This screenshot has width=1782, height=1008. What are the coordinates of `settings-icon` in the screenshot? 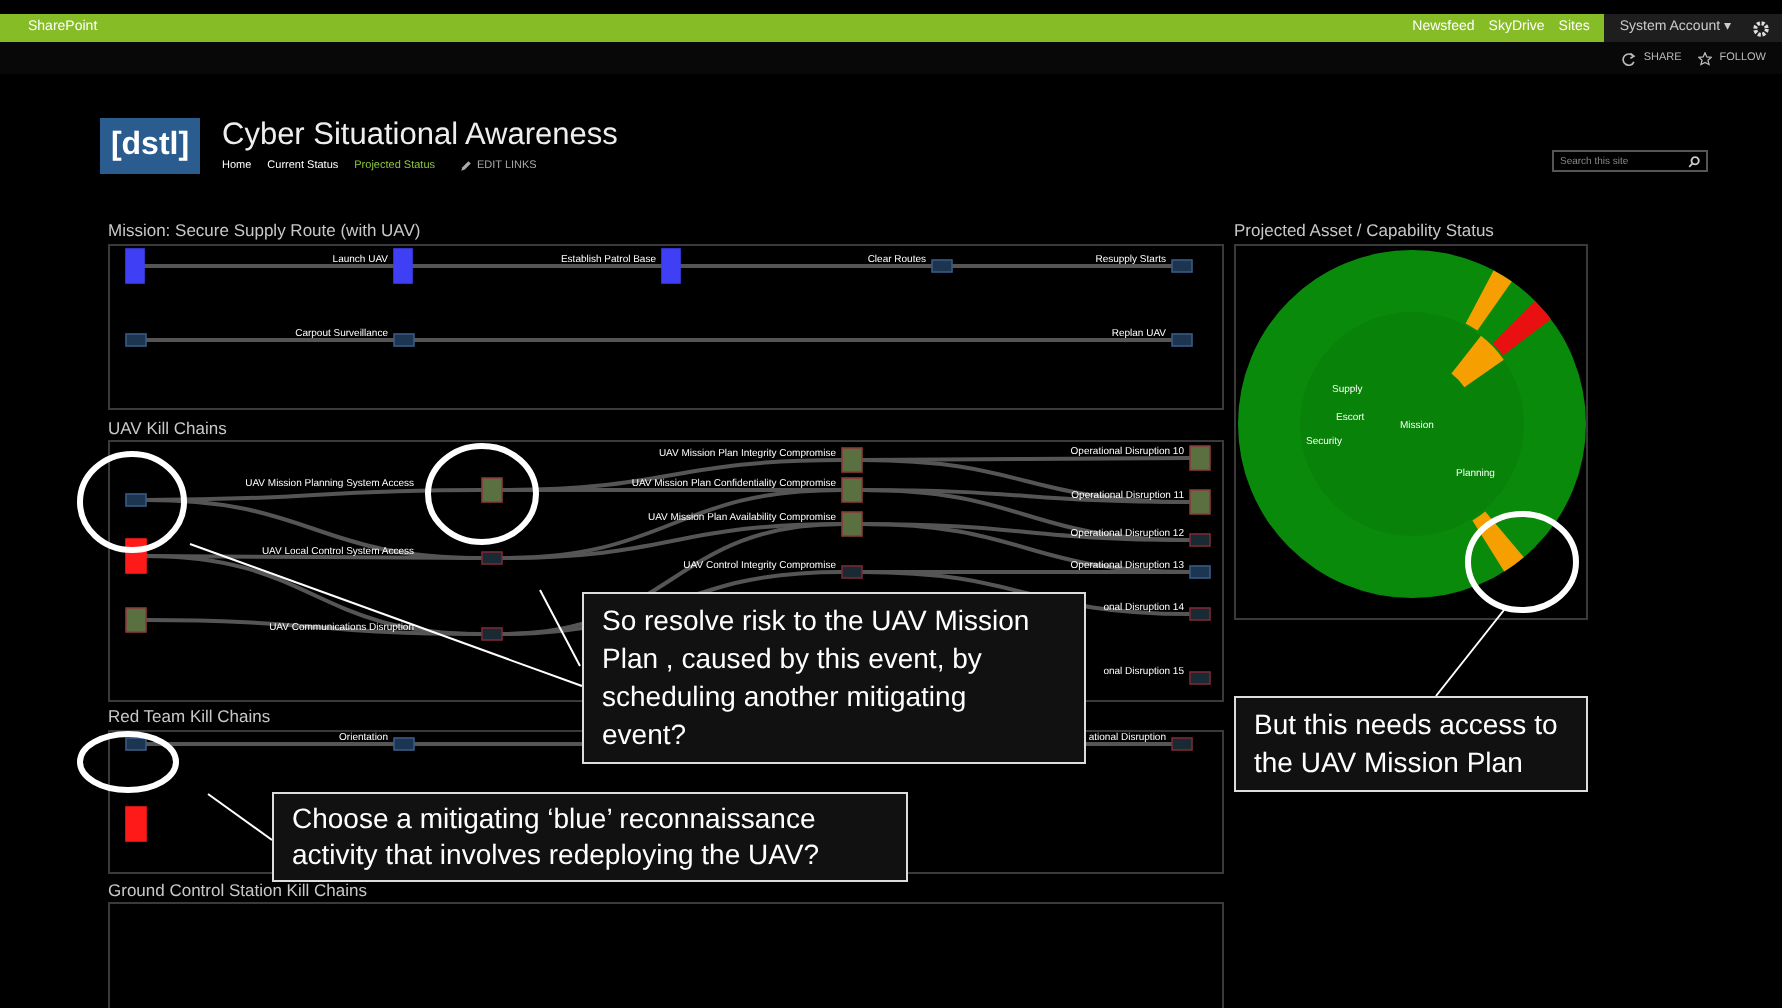 It's located at (1761, 28).